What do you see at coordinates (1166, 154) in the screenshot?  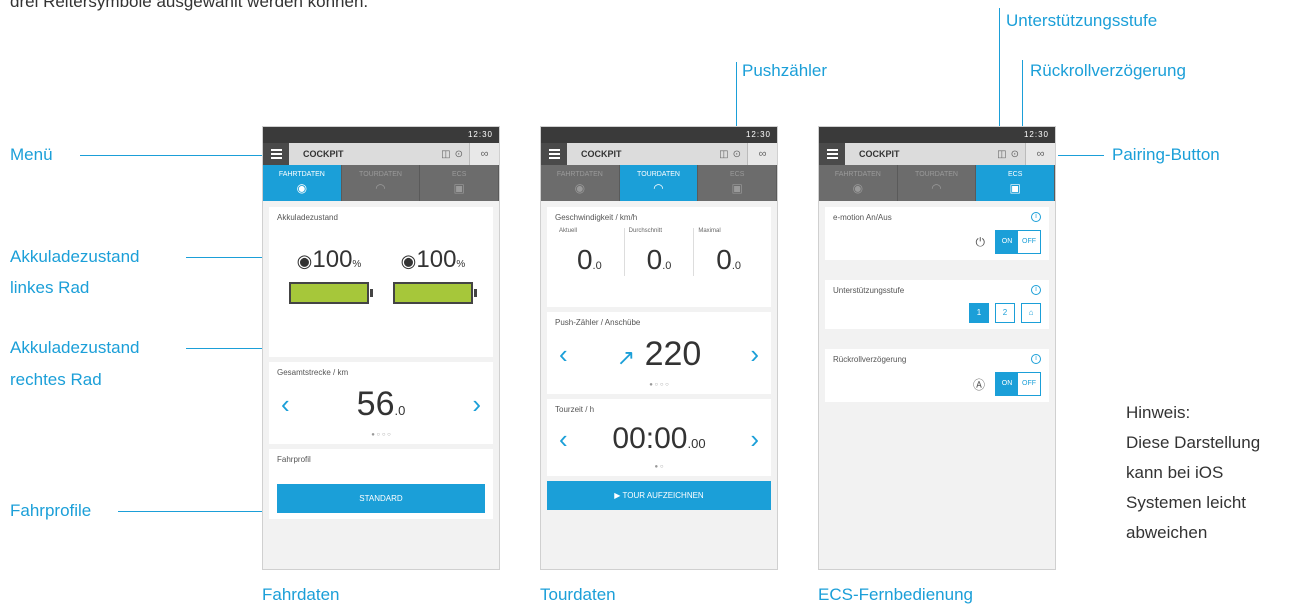 I see `callout-pairing: Pairing-Button` at bounding box center [1166, 154].